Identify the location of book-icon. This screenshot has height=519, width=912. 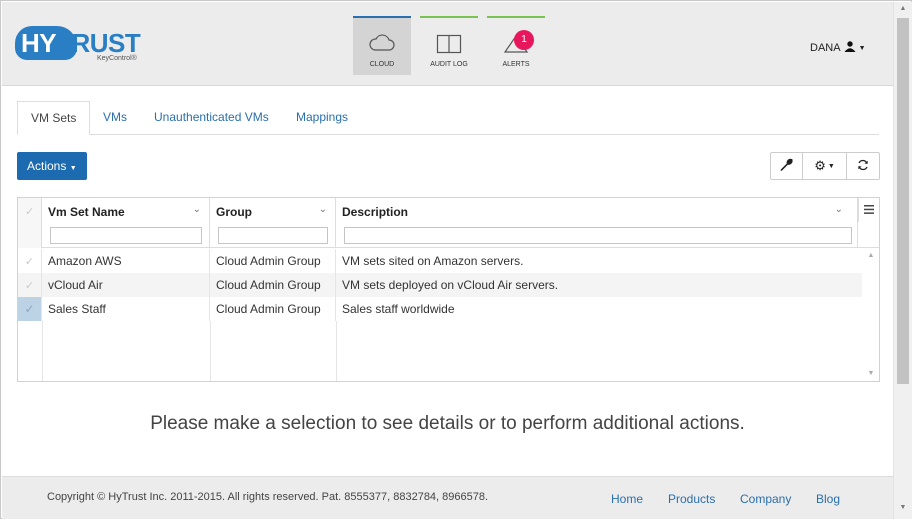
(449, 44).